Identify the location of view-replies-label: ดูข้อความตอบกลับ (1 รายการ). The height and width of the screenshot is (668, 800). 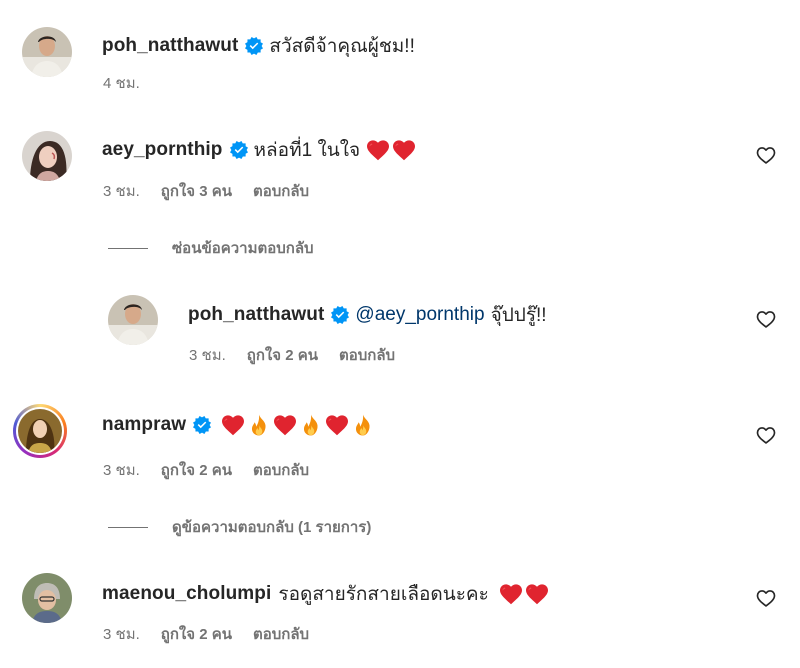
(272, 527).